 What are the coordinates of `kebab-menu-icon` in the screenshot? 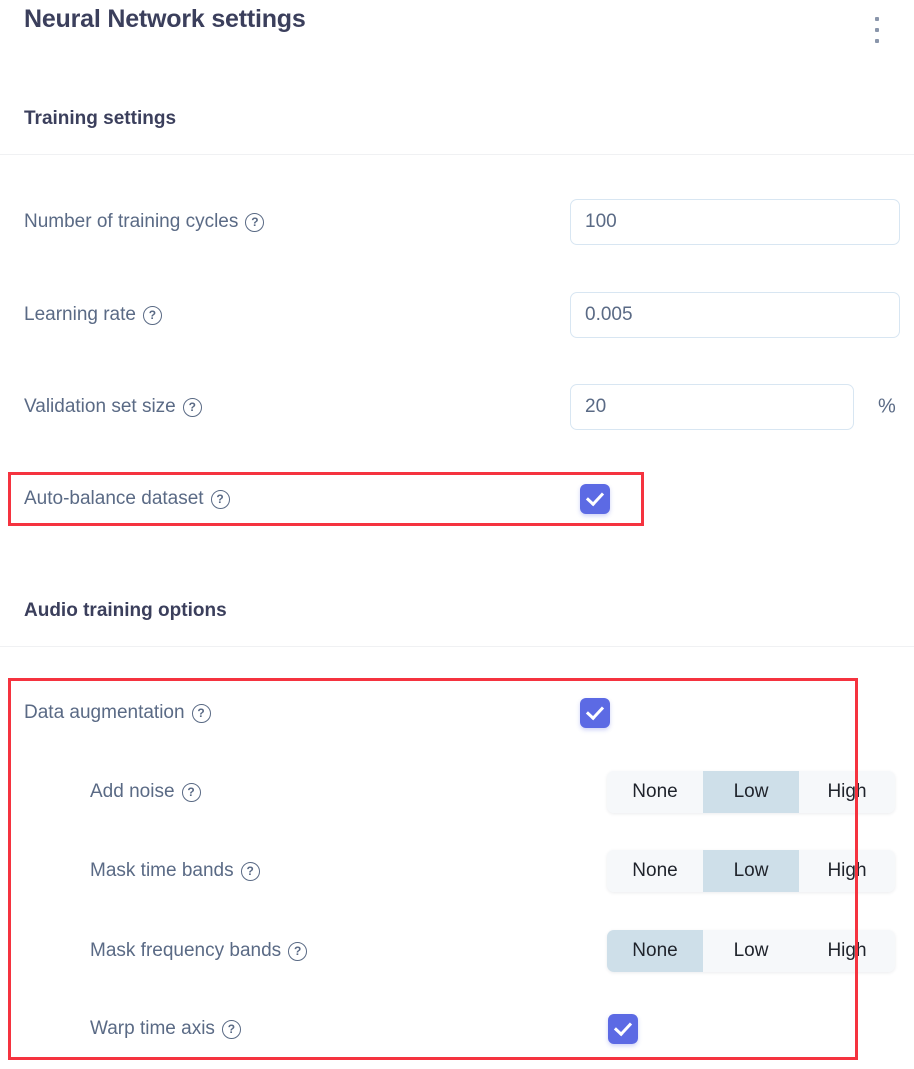 It's located at (877, 30).